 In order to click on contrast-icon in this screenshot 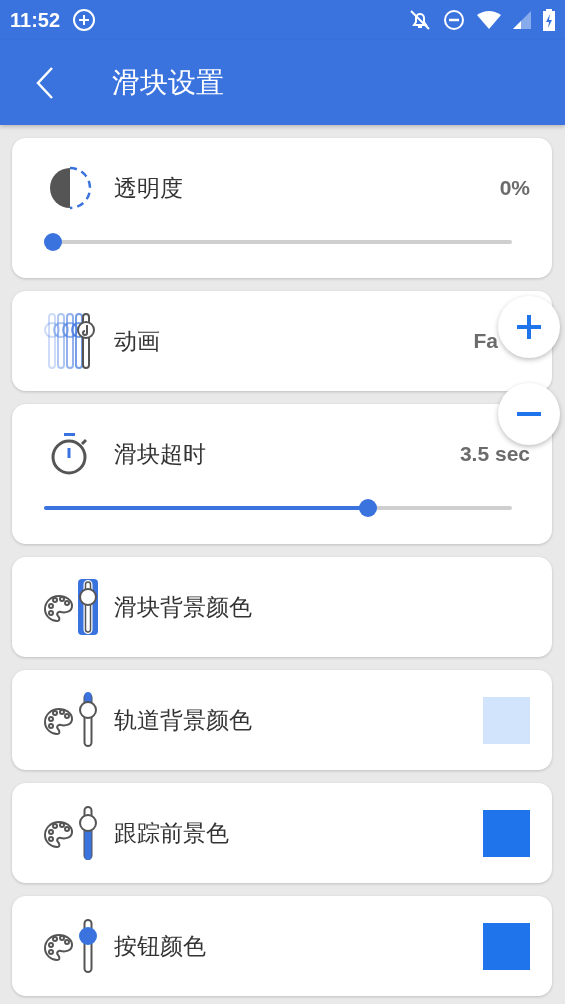, I will do `click(70, 188)`.